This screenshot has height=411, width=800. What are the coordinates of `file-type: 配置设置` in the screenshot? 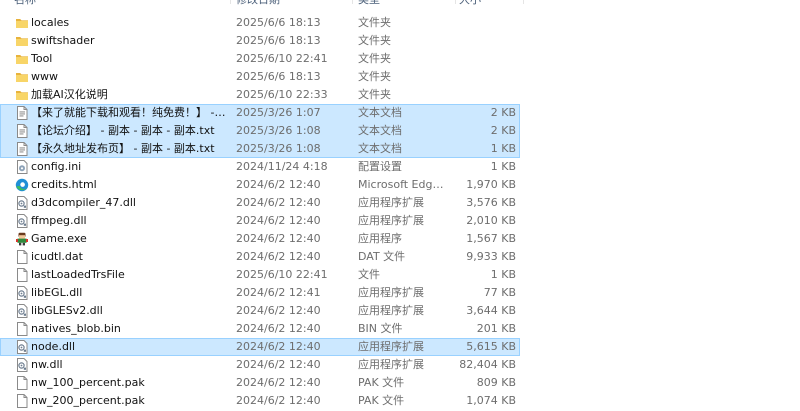 It's located at (380, 166).